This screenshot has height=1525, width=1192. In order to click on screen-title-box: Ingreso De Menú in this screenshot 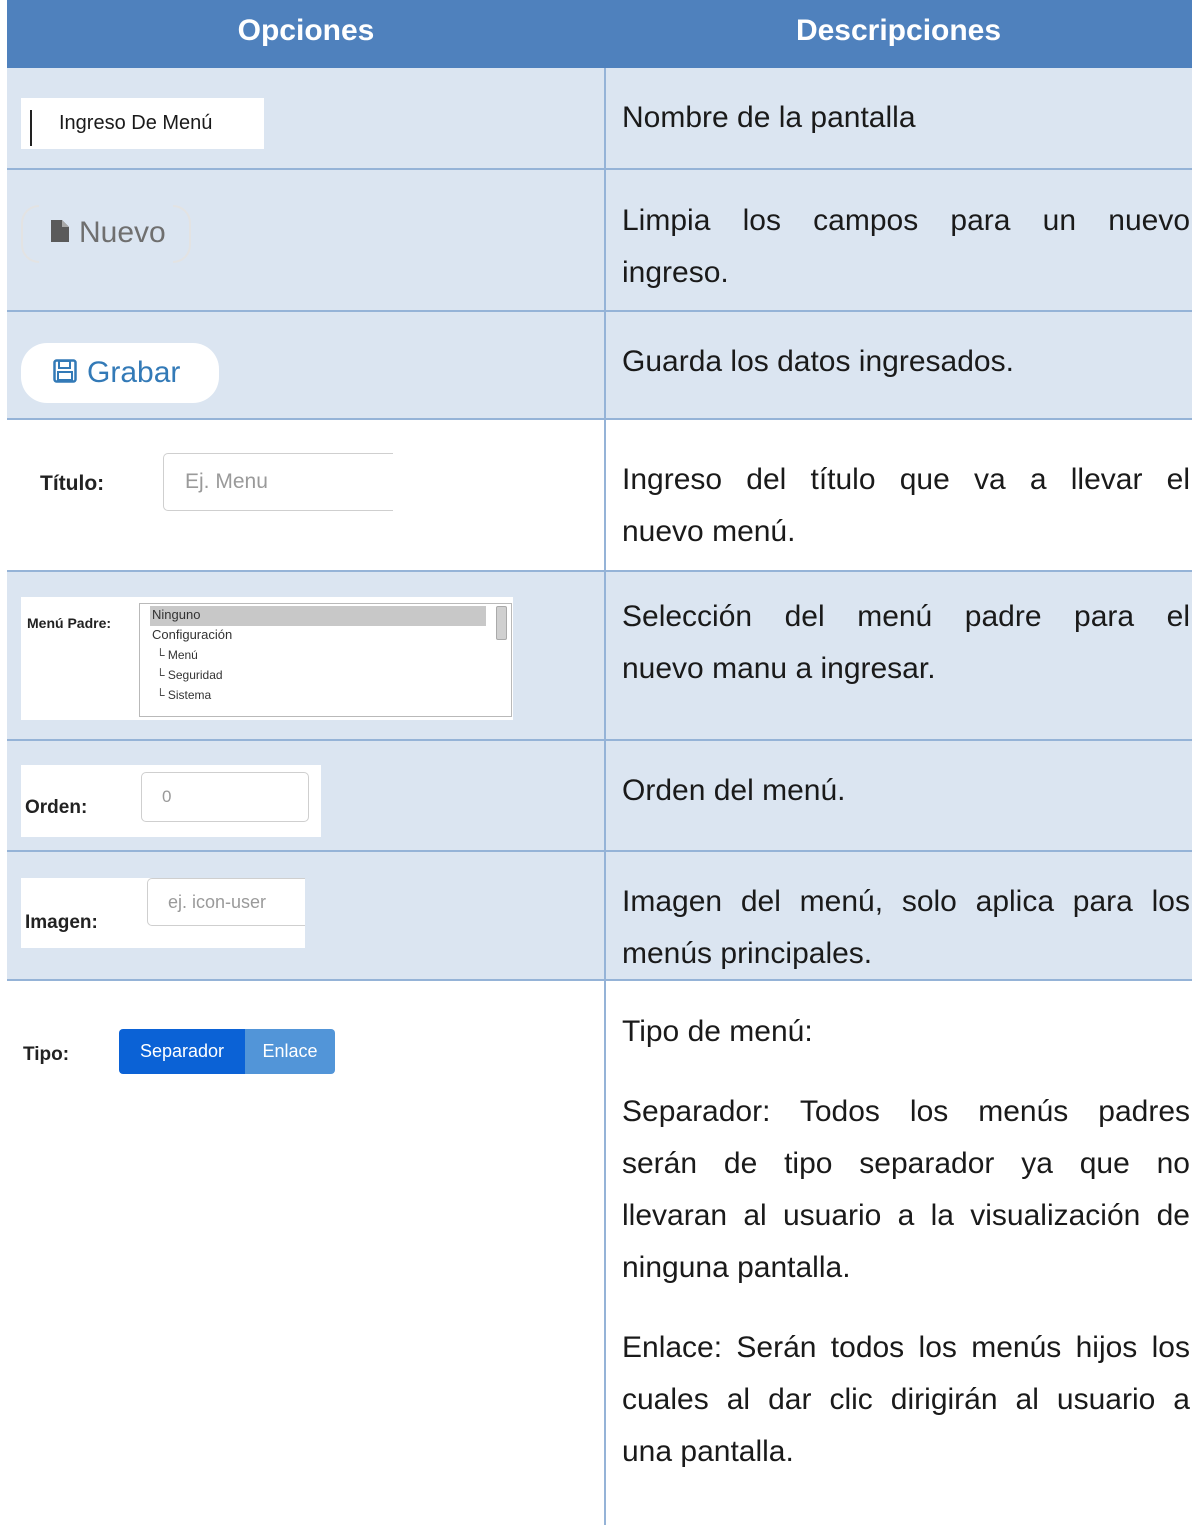, I will do `click(142, 123)`.